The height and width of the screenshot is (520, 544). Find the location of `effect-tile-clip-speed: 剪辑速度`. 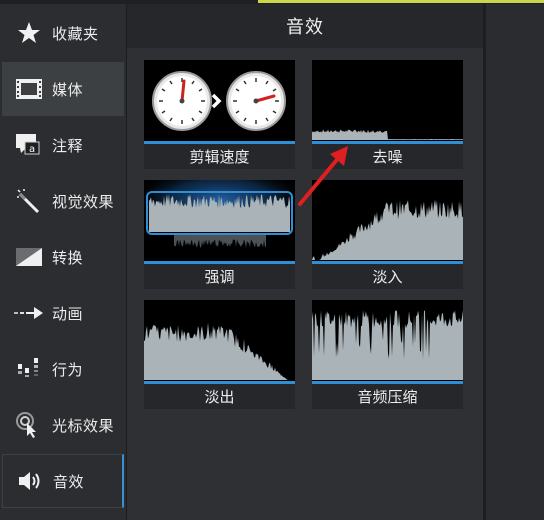

effect-tile-clip-speed: 剪辑速度 is located at coordinates (219, 114).